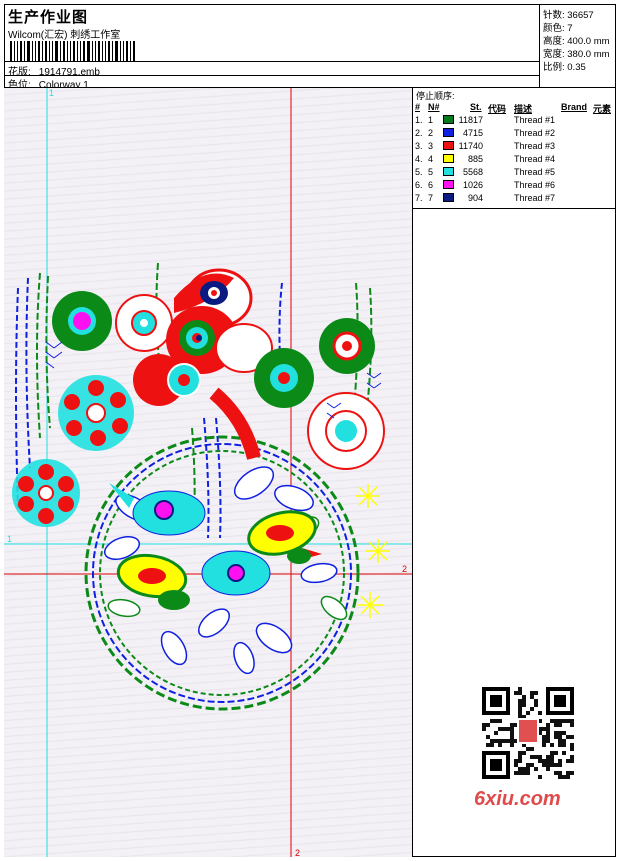  What do you see at coordinates (535, 159) in the screenshot?
I see `row-description: Thread #4` at bounding box center [535, 159].